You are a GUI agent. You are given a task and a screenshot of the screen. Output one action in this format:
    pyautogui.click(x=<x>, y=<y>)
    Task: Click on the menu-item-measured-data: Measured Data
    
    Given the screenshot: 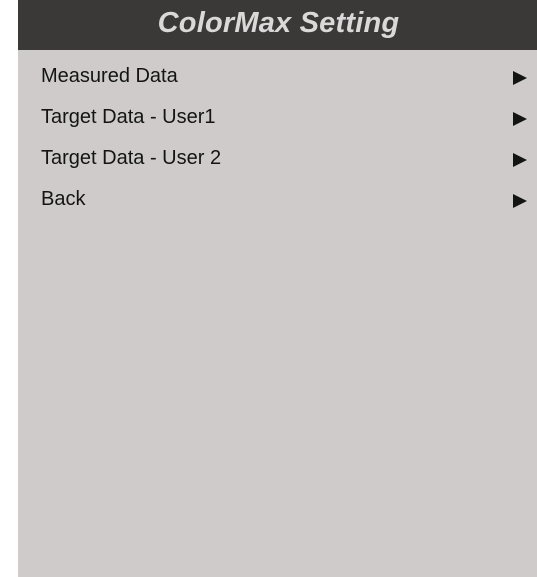 What is the action you would take?
    pyautogui.click(x=277, y=77)
    